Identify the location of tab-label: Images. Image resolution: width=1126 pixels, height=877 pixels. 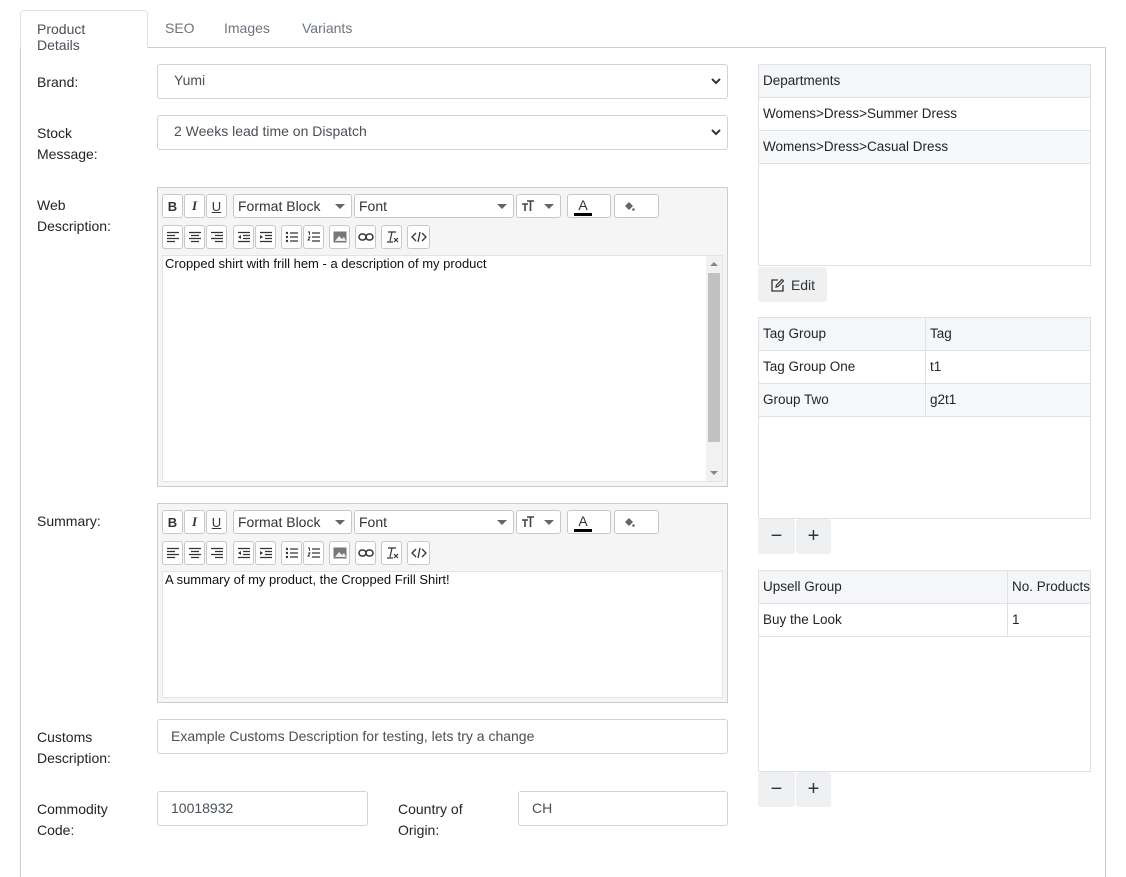
(247, 28).